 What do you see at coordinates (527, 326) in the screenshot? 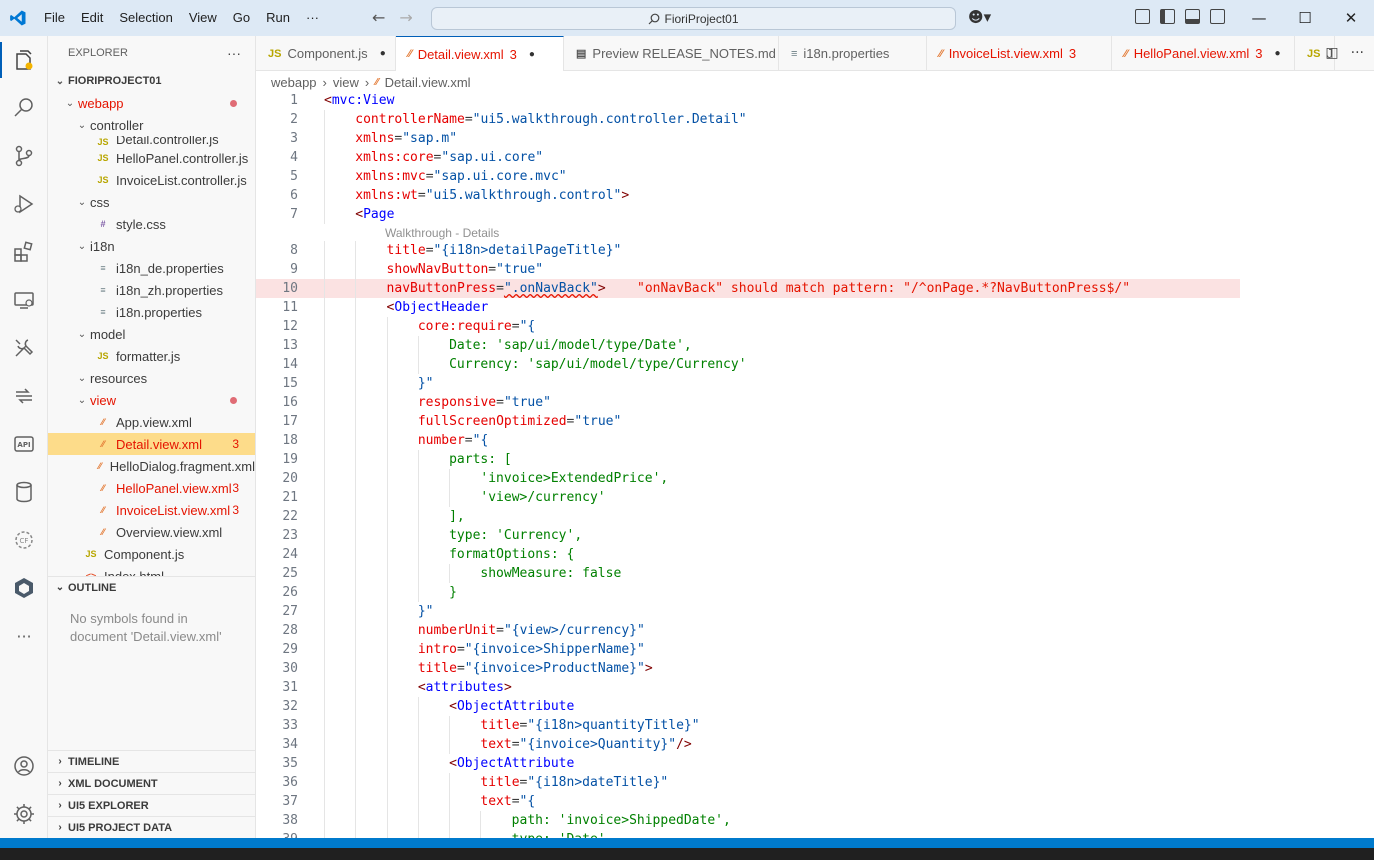
I see `code-token: "{` at bounding box center [527, 326].